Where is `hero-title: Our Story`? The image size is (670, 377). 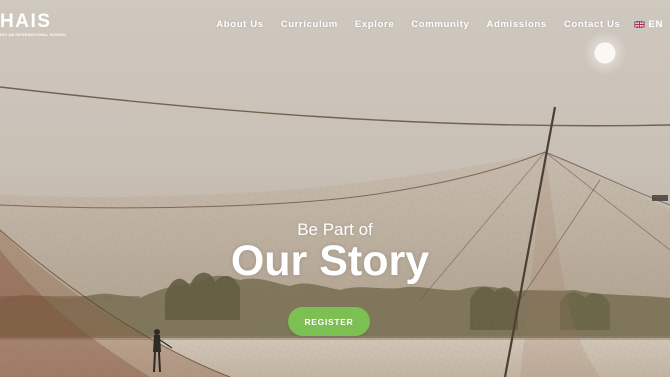 hero-title: Our Story is located at coordinates (330, 261).